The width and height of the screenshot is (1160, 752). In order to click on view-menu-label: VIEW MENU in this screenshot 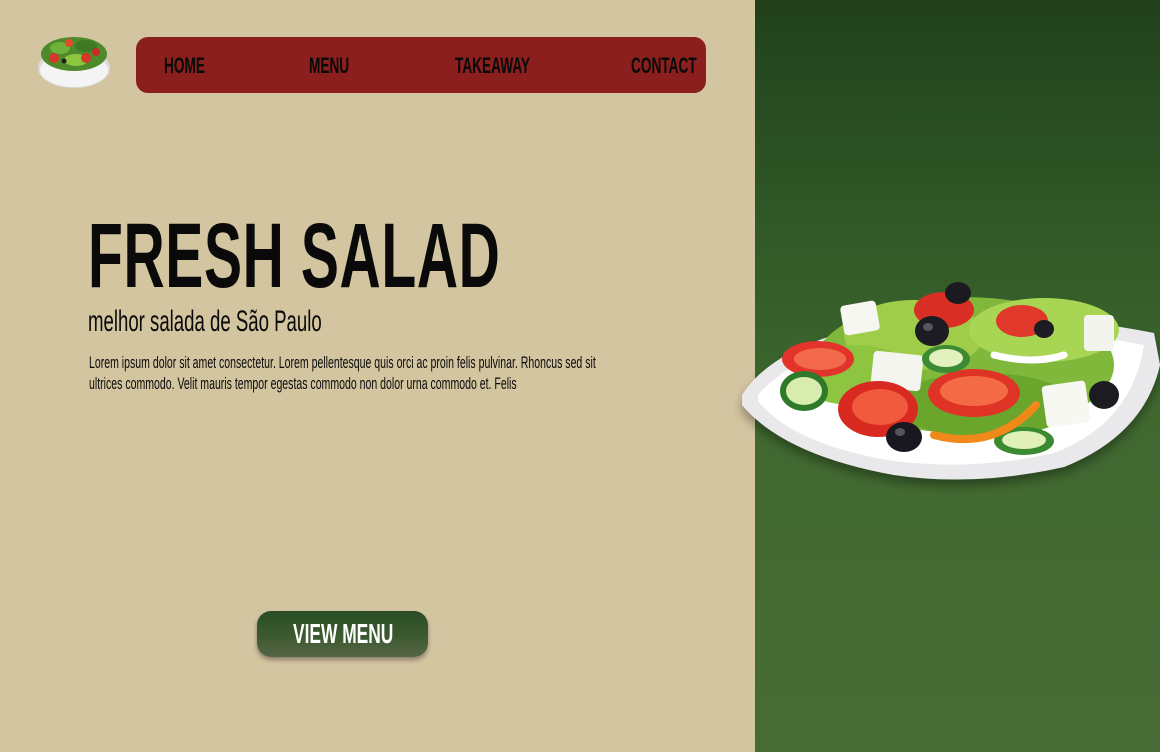, I will do `click(343, 633)`.